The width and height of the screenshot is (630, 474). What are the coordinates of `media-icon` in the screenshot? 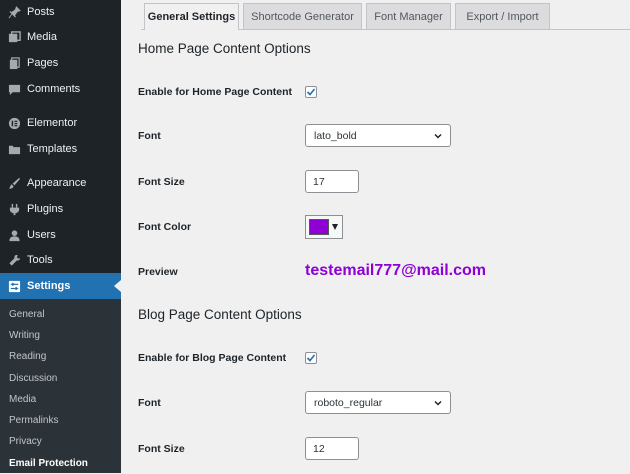 It's located at (14, 37).